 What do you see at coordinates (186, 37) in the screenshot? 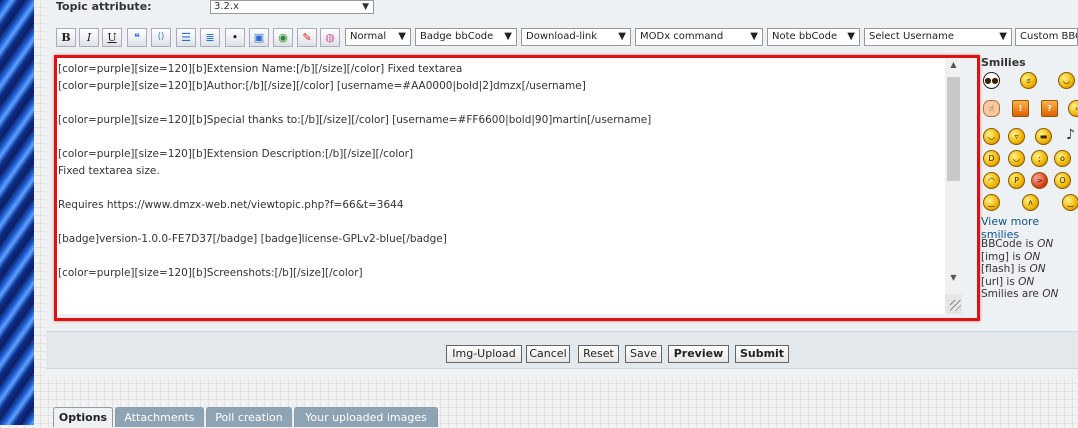
I see `list-icon: ☰` at bounding box center [186, 37].